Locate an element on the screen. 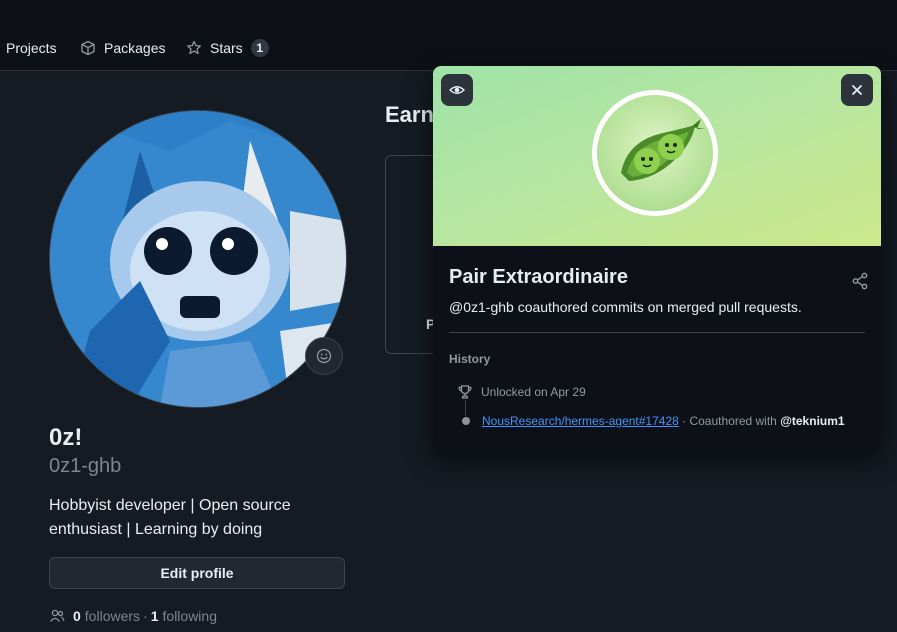  divider is located at coordinates (657, 332).